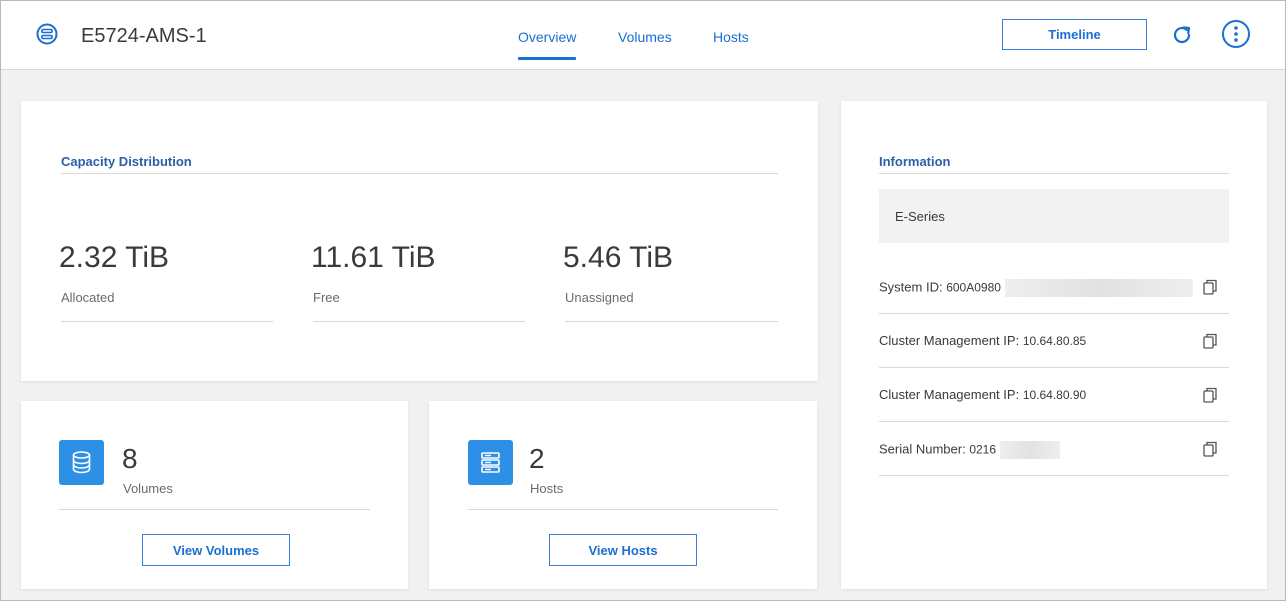 The image size is (1286, 601). I want to click on system-id-label: System ID:, so click(911, 287).